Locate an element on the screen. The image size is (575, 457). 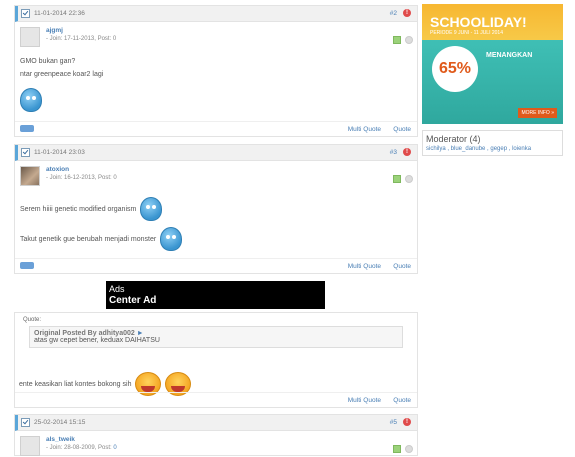
original-posted-by: Original Posted By is located at coordinates (65, 333).